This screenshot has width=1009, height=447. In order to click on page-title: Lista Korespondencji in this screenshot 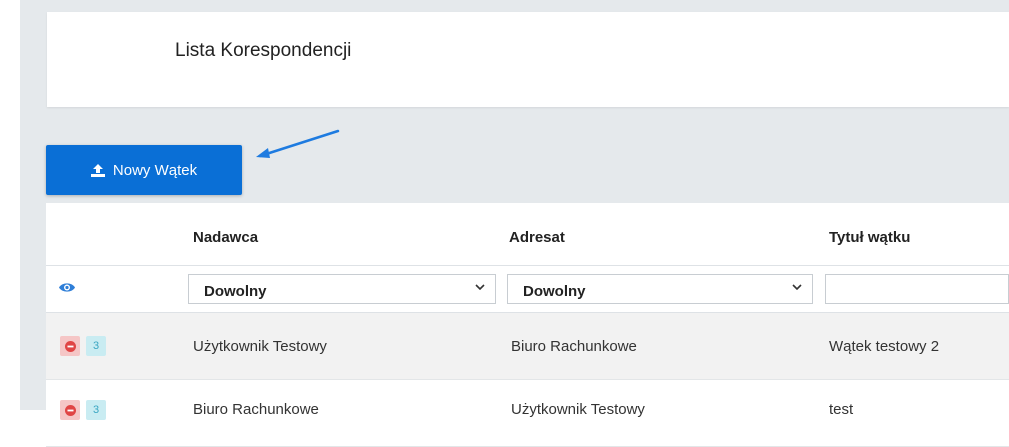, I will do `click(263, 50)`.